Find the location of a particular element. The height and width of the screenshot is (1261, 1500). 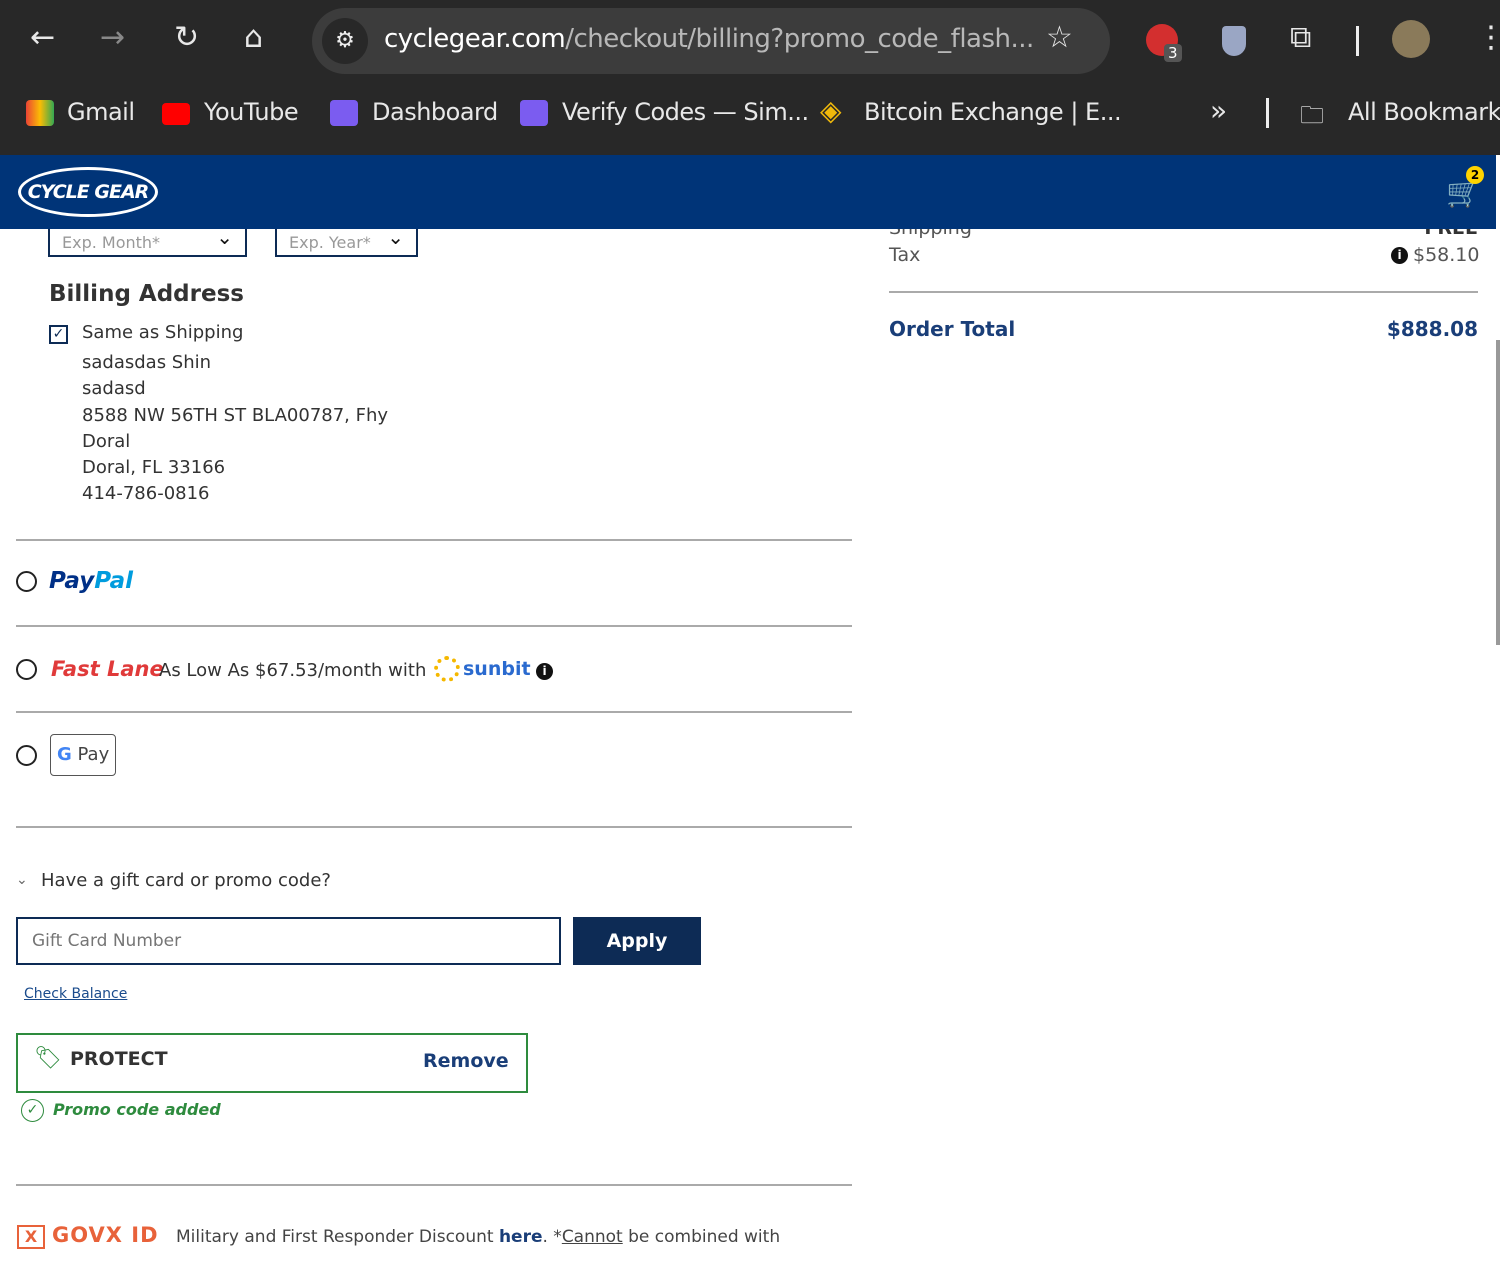

sunbit-icon is located at coordinates (447, 669).